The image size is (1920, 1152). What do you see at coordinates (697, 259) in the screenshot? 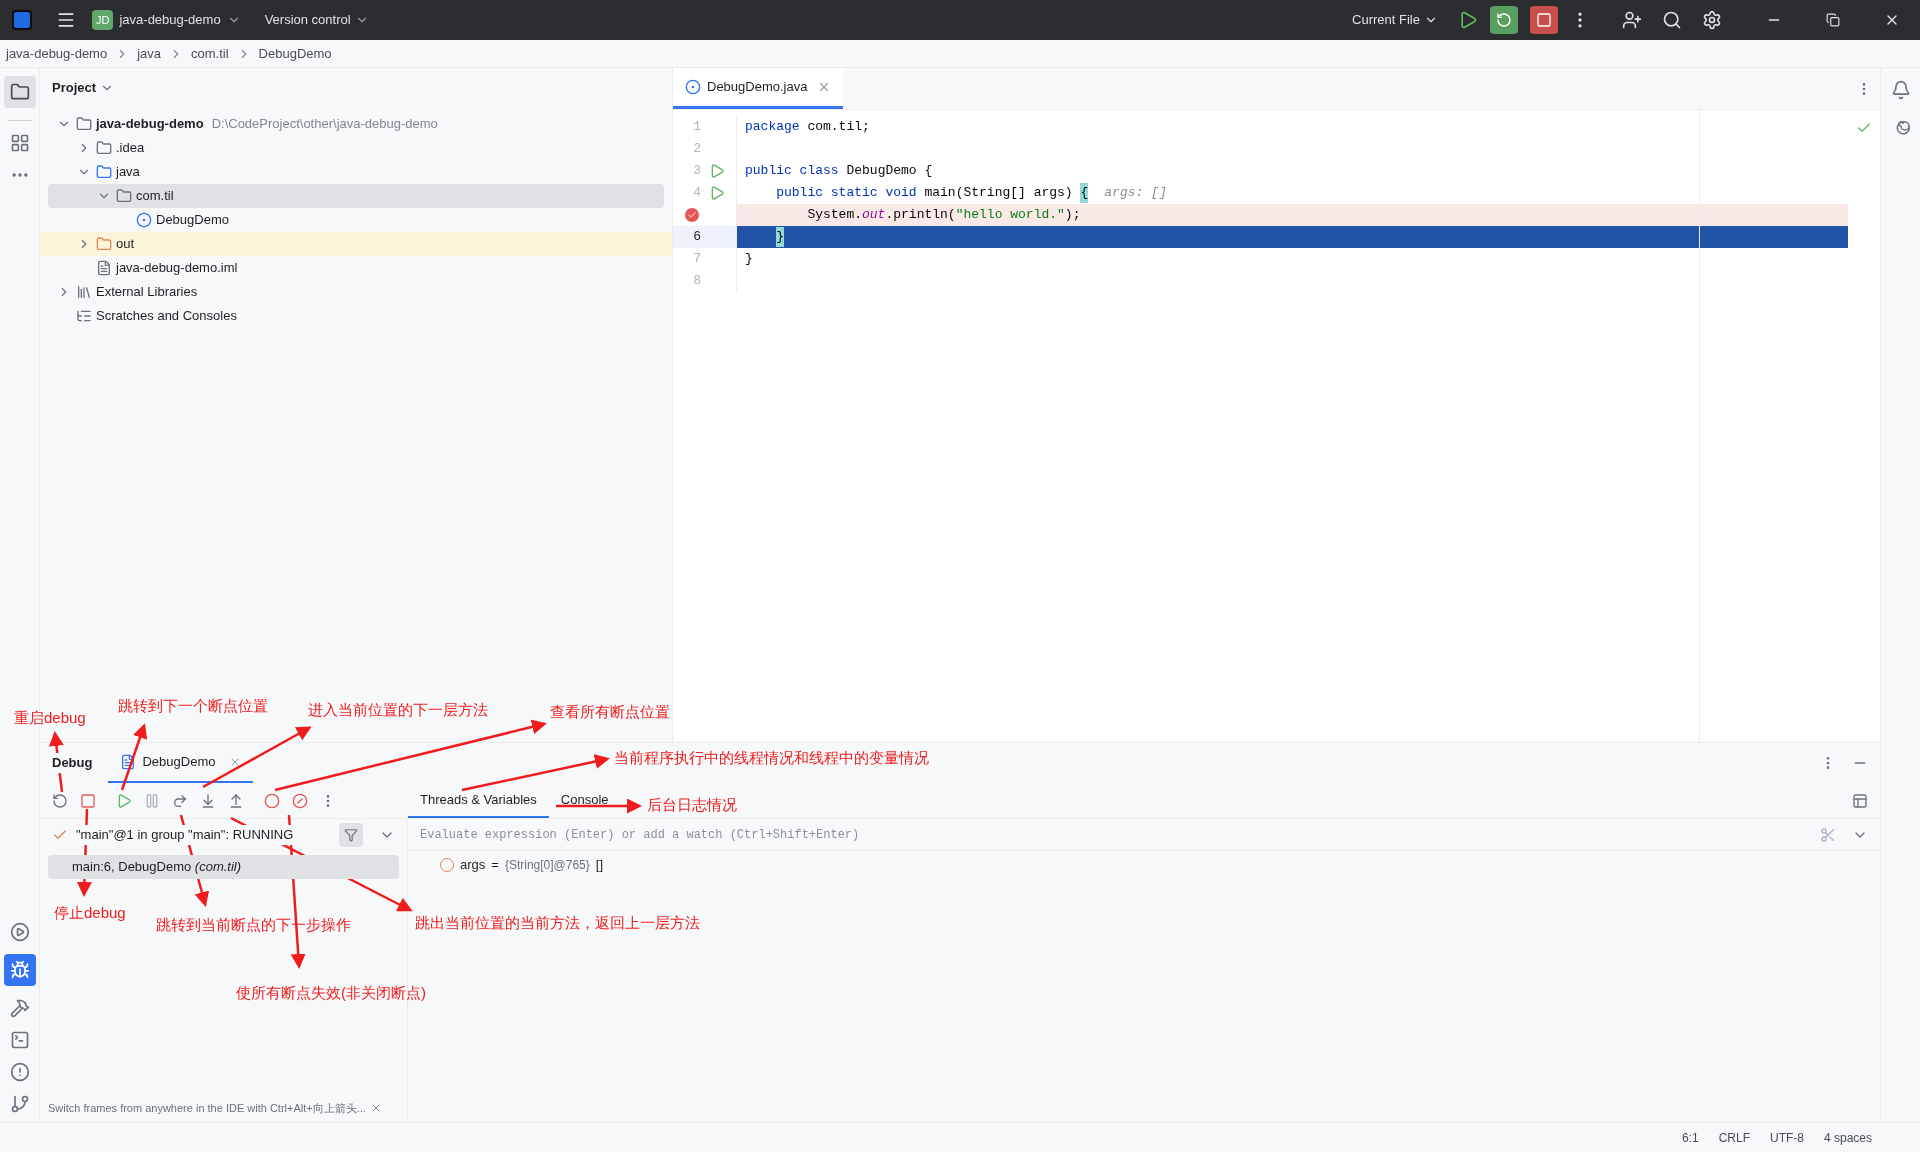
I see `line-number: 7` at bounding box center [697, 259].